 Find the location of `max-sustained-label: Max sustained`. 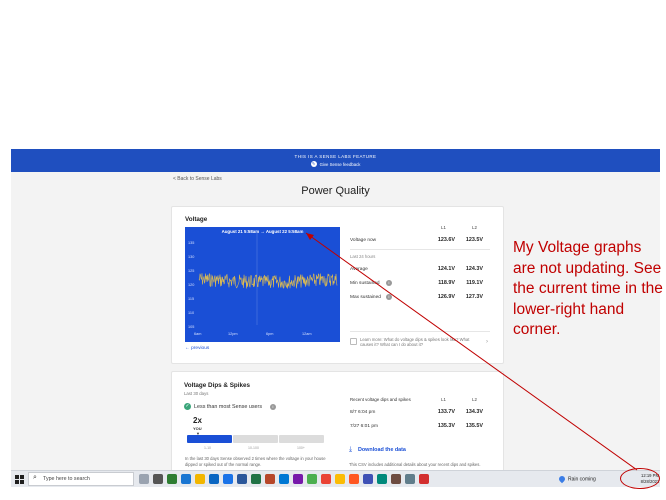

max-sustained-label: Max sustained is located at coordinates (365, 297).